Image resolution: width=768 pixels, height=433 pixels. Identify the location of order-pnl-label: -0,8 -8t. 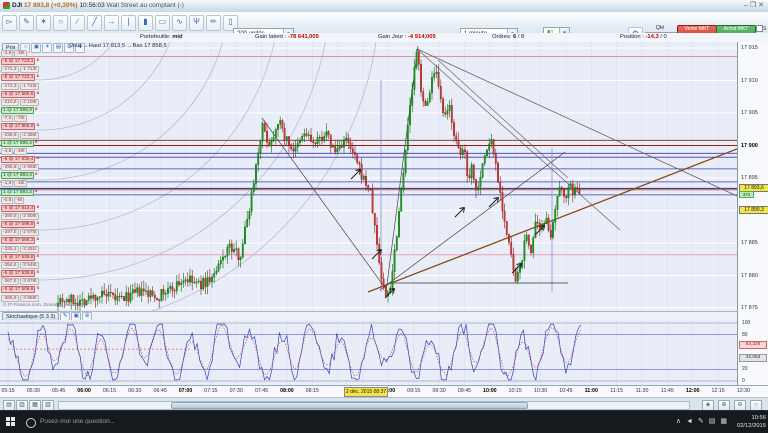
(12, 200).